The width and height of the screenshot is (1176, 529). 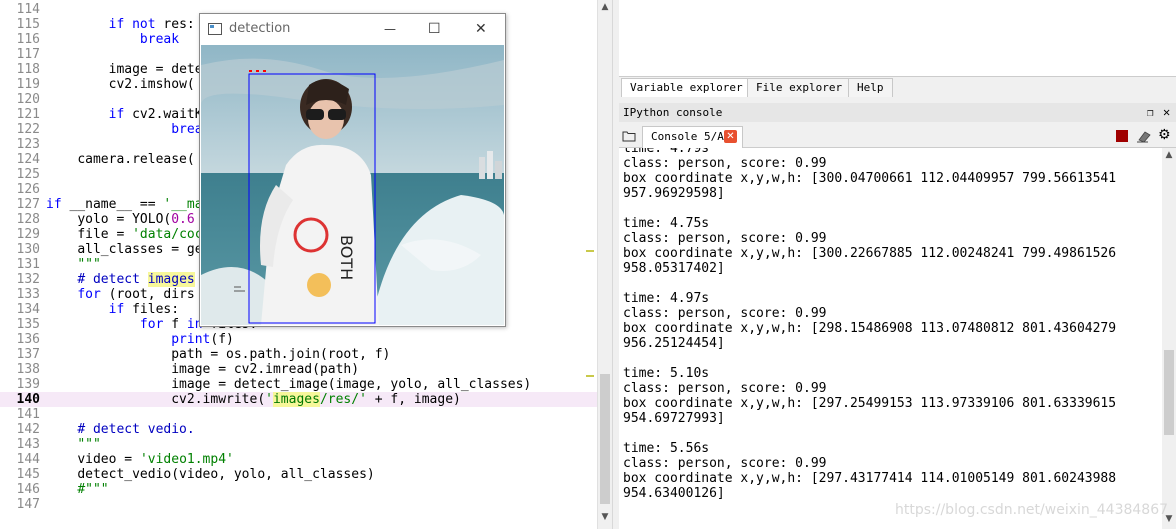 I want to click on tab-file-explorer: File explorer, so click(x=799, y=87).